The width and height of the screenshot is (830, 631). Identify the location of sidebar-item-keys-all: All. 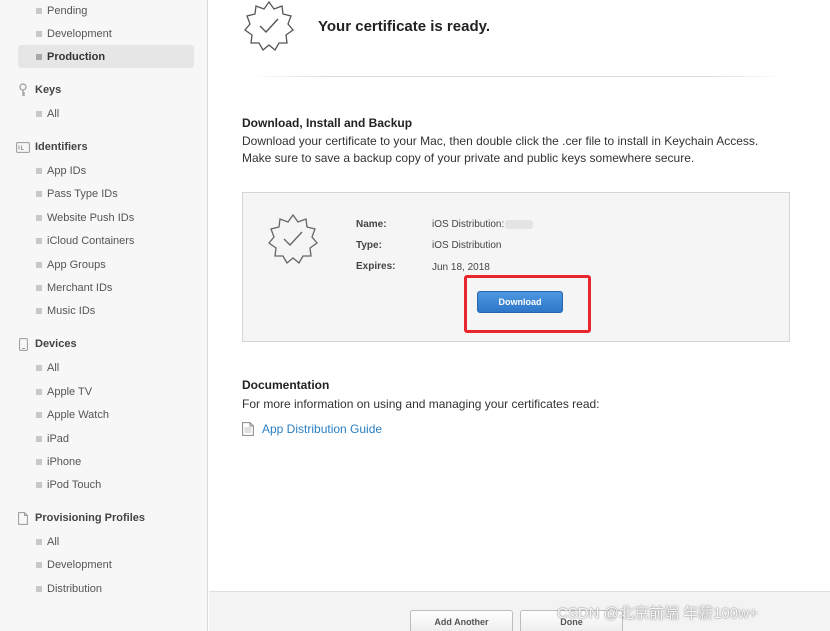
(106, 113).